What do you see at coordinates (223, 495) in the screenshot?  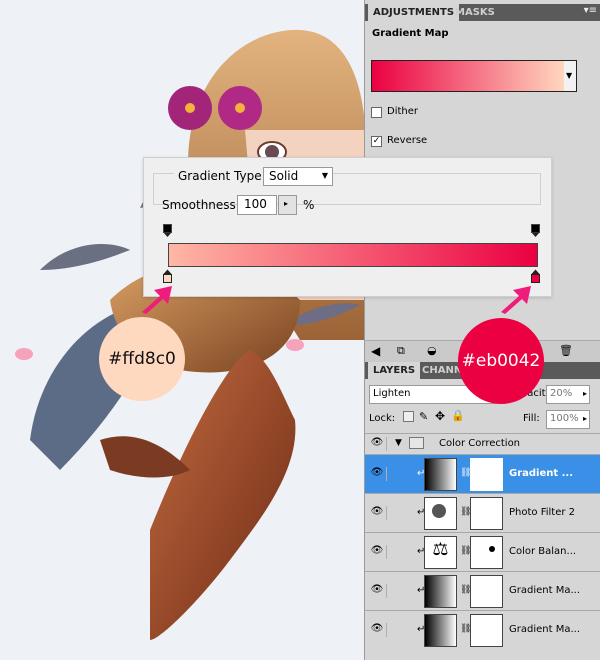 I see `wood-stump` at bounding box center [223, 495].